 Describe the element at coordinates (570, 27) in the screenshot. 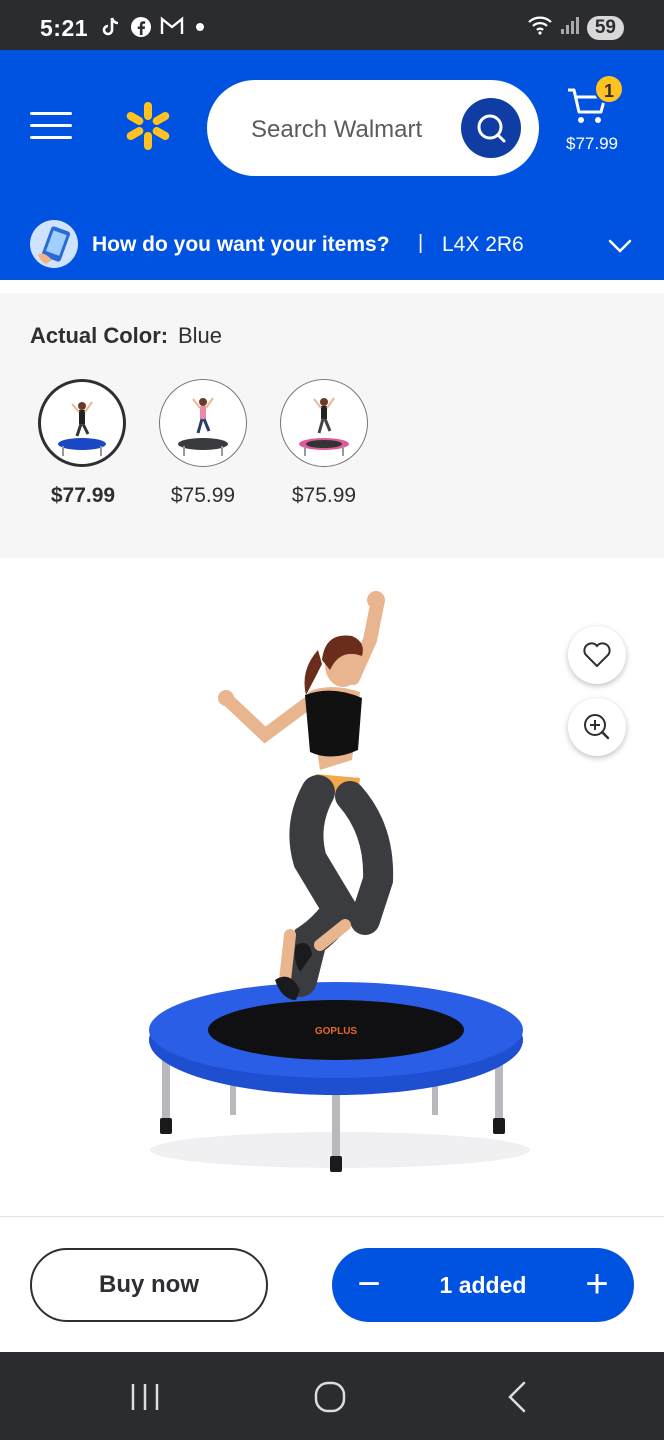

I see `signal-icon` at that location.